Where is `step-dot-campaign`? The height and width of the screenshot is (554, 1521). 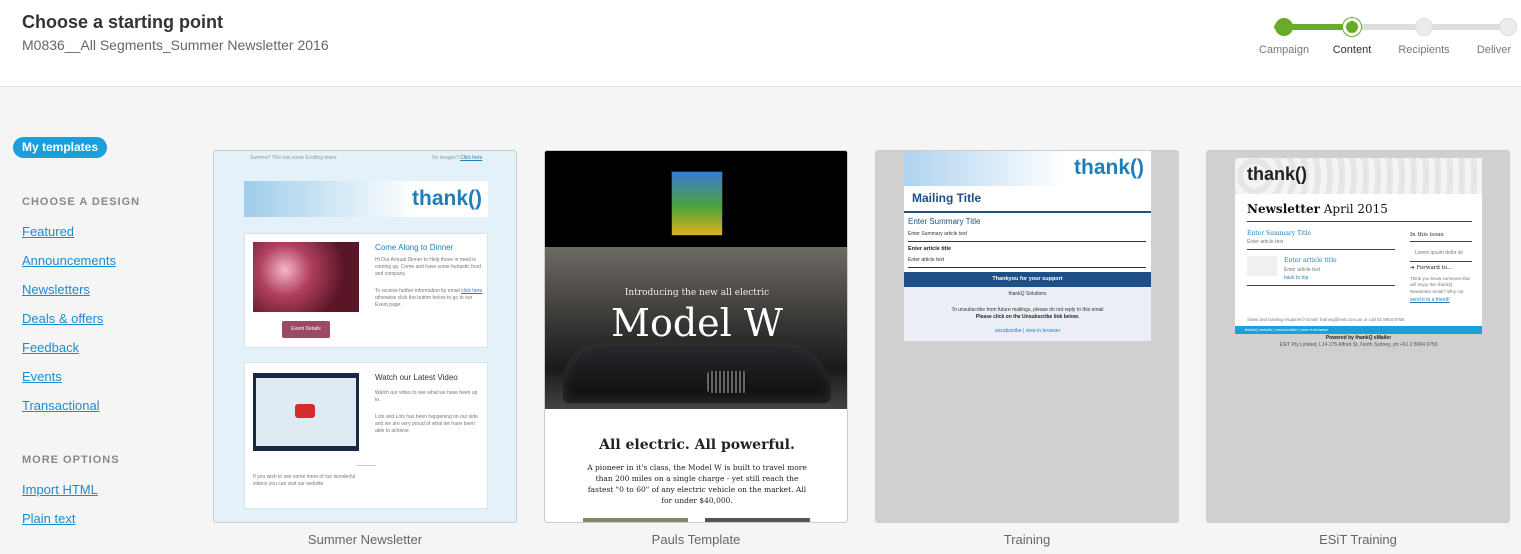 step-dot-campaign is located at coordinates (1284, 27).